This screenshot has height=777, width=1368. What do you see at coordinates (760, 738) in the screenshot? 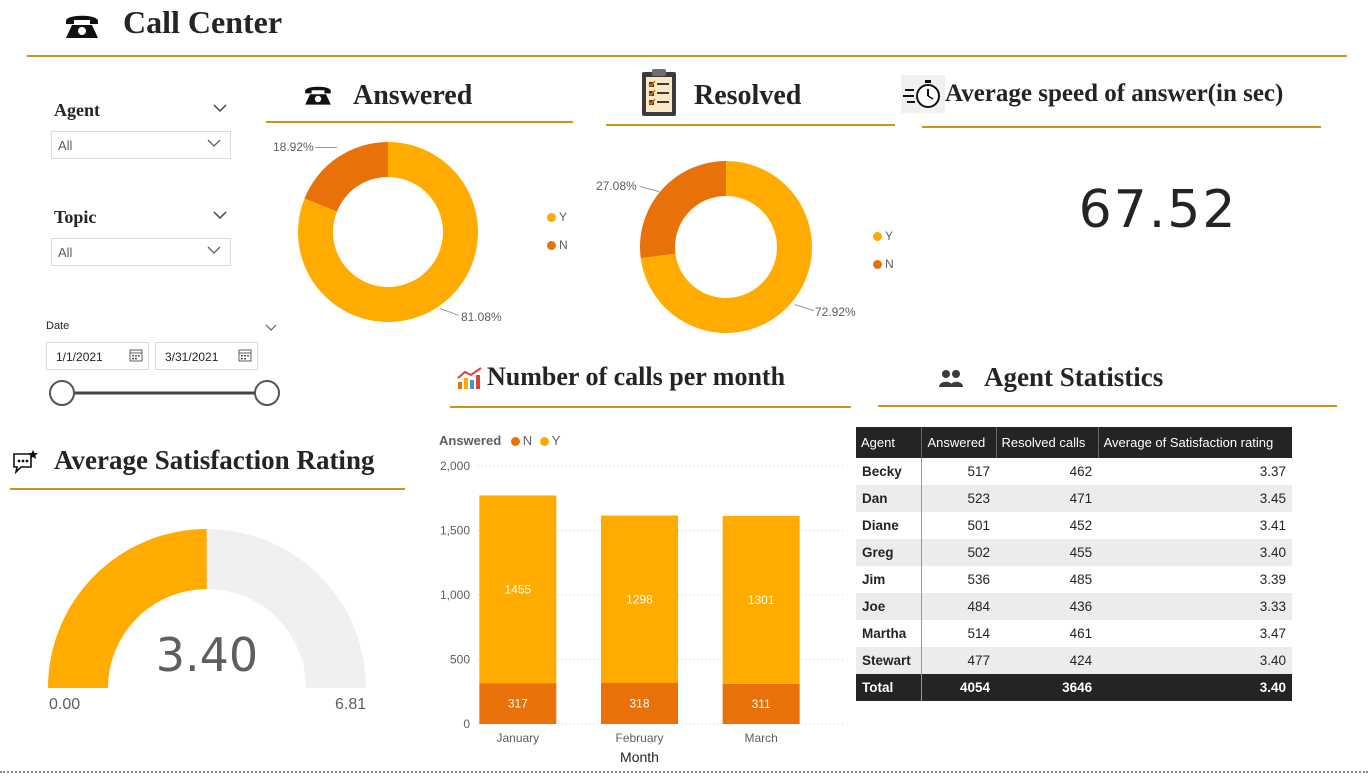
I see `x-tick-label: March` at bounding box center [760, 738].